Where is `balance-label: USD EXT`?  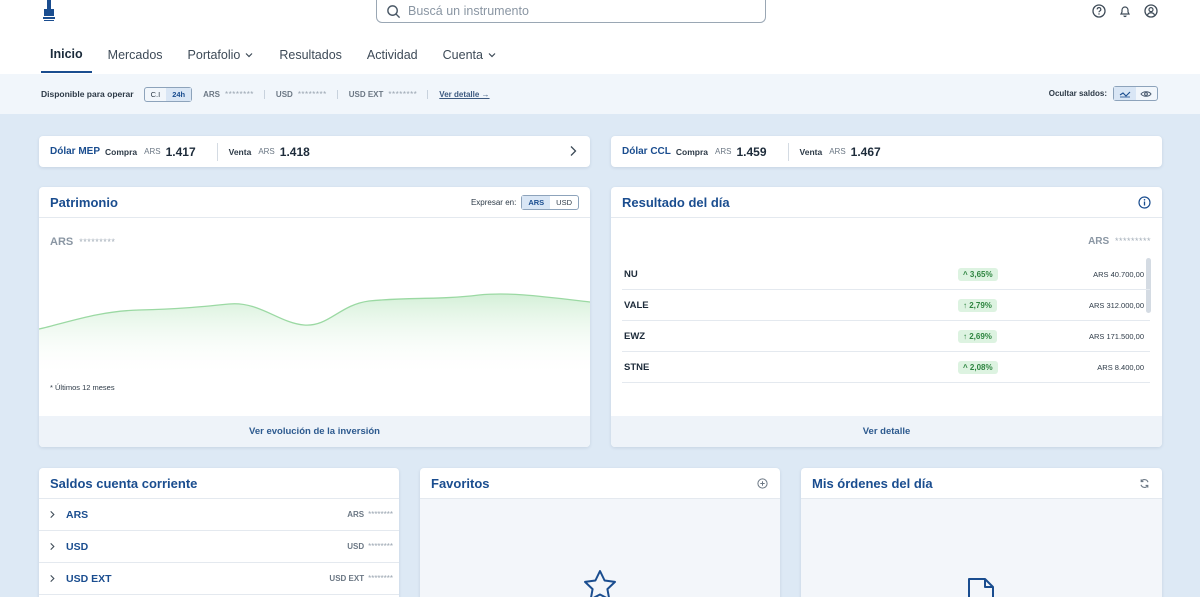
balance-label: USD EXT is located at coordinates (89, 578).